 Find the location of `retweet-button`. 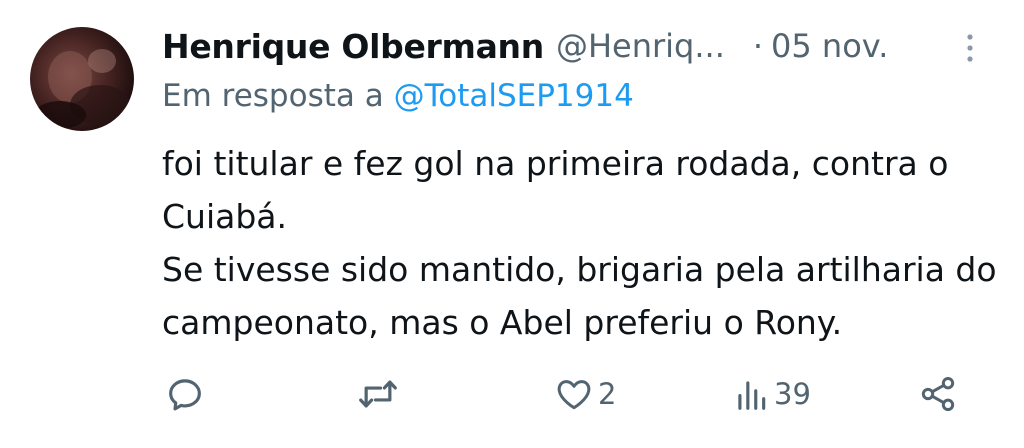

retweet-button is located at coordinates (380, 394).